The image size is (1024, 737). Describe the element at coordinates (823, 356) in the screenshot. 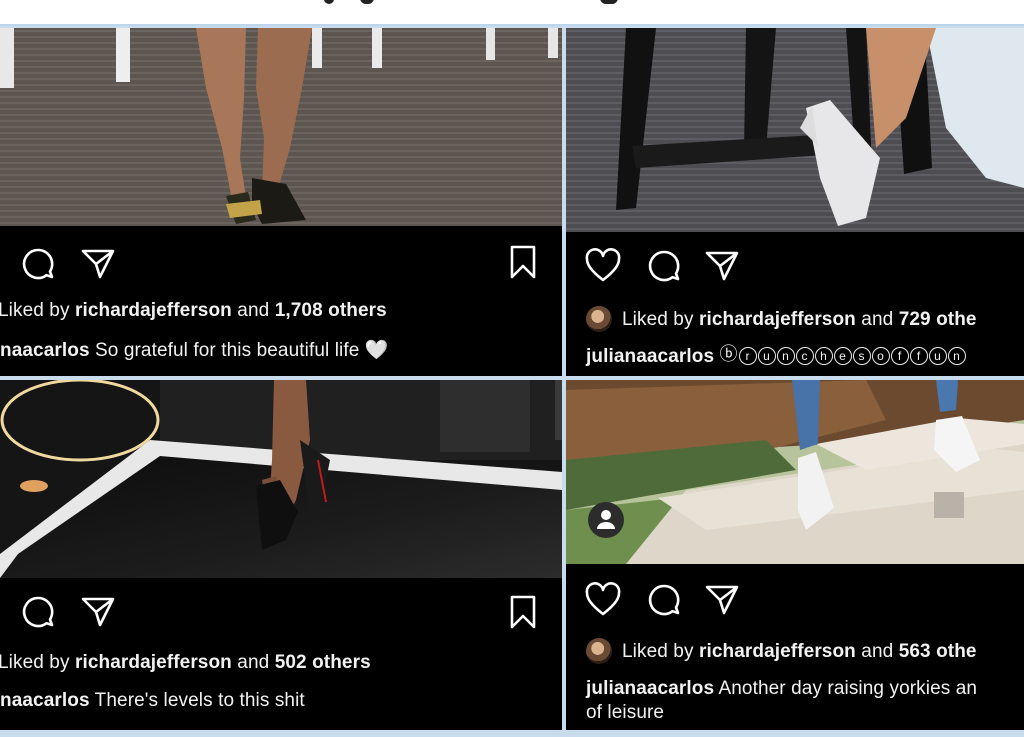

I see `caption-bubble-letter: h` at that location.